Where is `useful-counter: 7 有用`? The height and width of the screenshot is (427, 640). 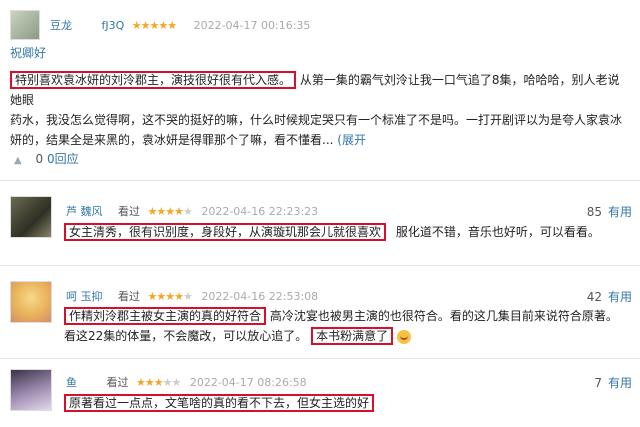
useful-counter: 7 有用 is located at coordinates (613, 382).